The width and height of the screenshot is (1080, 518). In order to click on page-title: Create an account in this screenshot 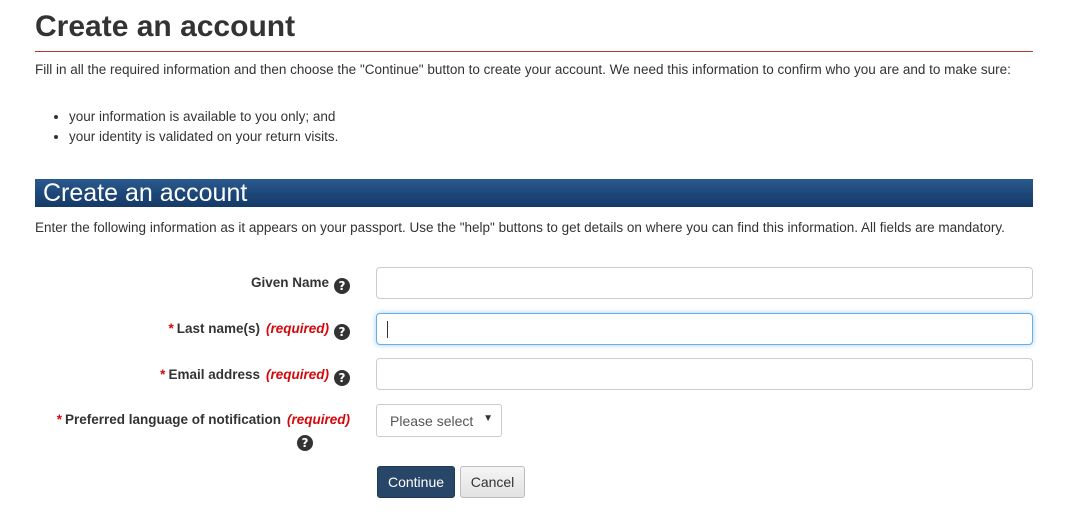, I will do `click(165, 26)`.